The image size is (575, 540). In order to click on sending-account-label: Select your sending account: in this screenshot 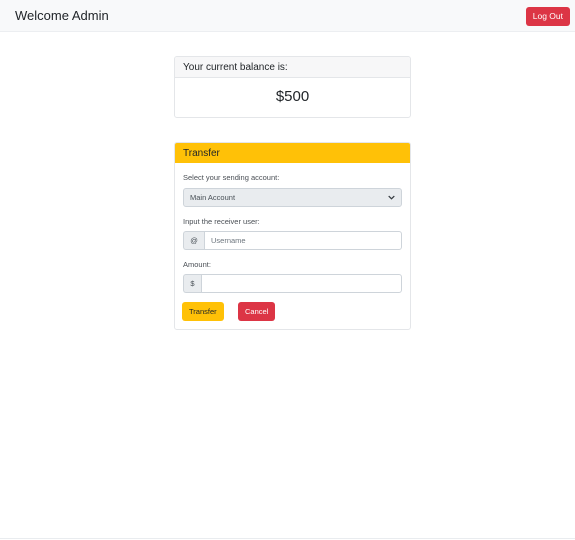, I will do `click(231, 177)`.